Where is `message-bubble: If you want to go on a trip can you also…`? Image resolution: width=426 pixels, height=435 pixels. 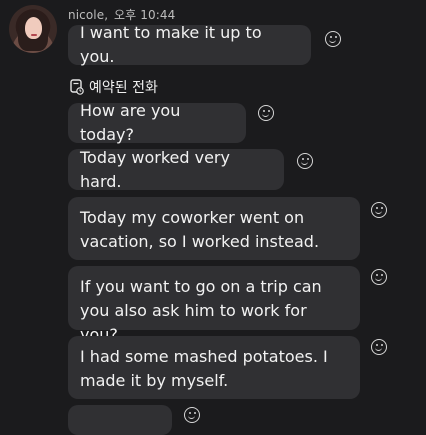
message-bubble: If you want to go on a trip can you also… is located at coordinates (214, 305).